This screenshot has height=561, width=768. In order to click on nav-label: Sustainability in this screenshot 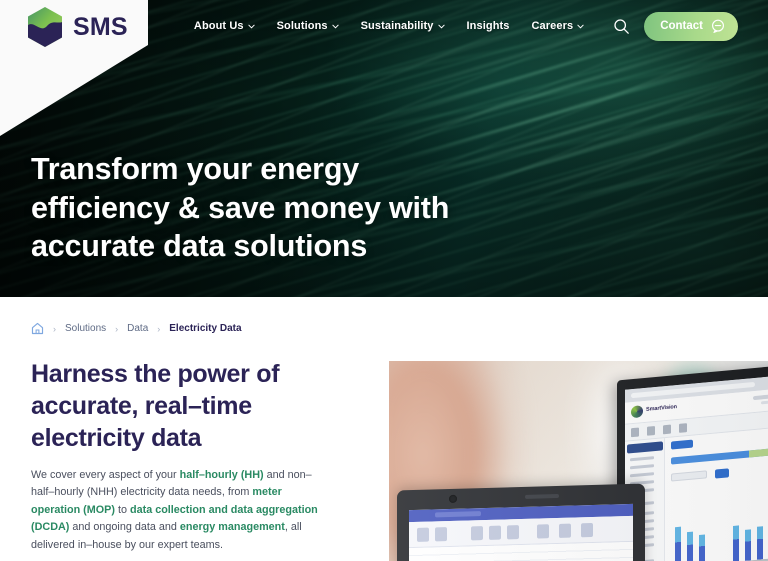, I will do `click(397, 26)`.